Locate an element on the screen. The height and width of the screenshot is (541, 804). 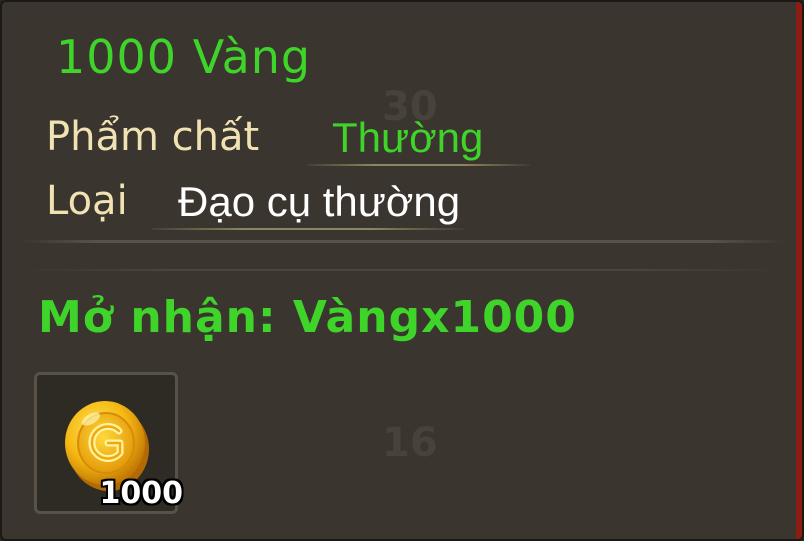
quality-label: Phẩm chất is located at coordinates (153, 137).